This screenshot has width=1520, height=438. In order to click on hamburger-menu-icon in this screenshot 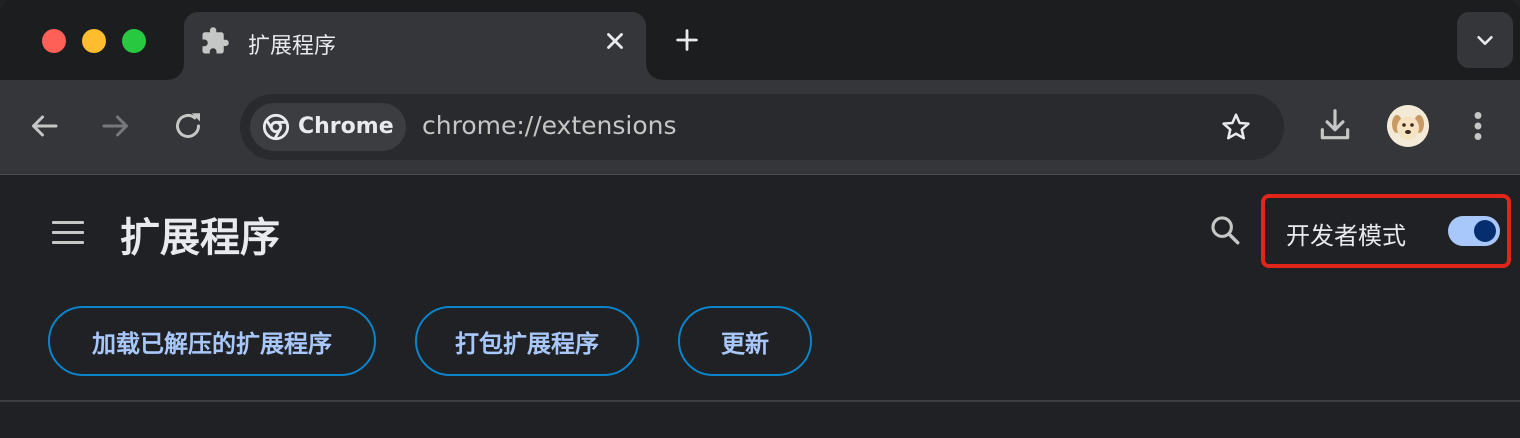, I will do `click(68, 233)`.